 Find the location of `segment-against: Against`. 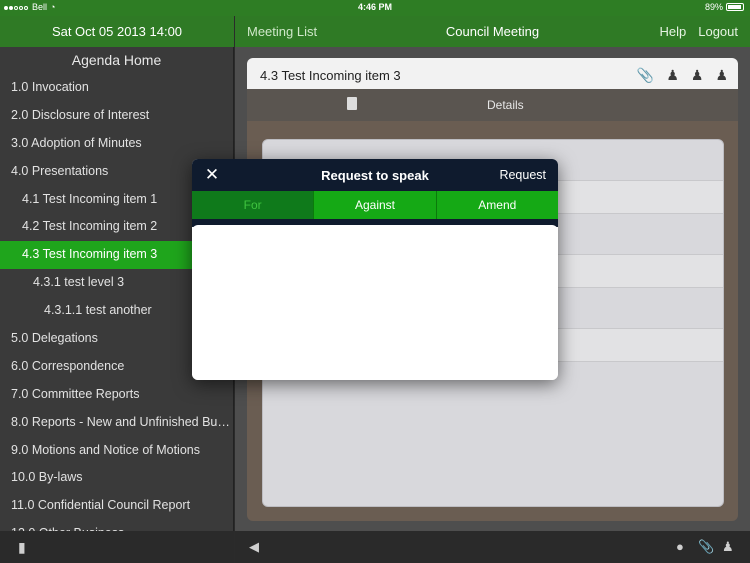

segment-against: Against is located at coordinates (374, 205).